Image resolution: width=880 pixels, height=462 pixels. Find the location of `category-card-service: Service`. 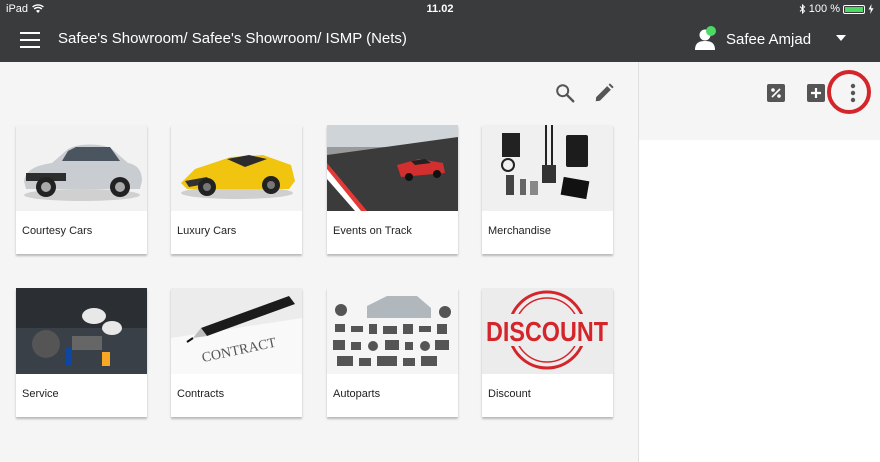

category-card-service: Service is located at coordinates (81, 352).